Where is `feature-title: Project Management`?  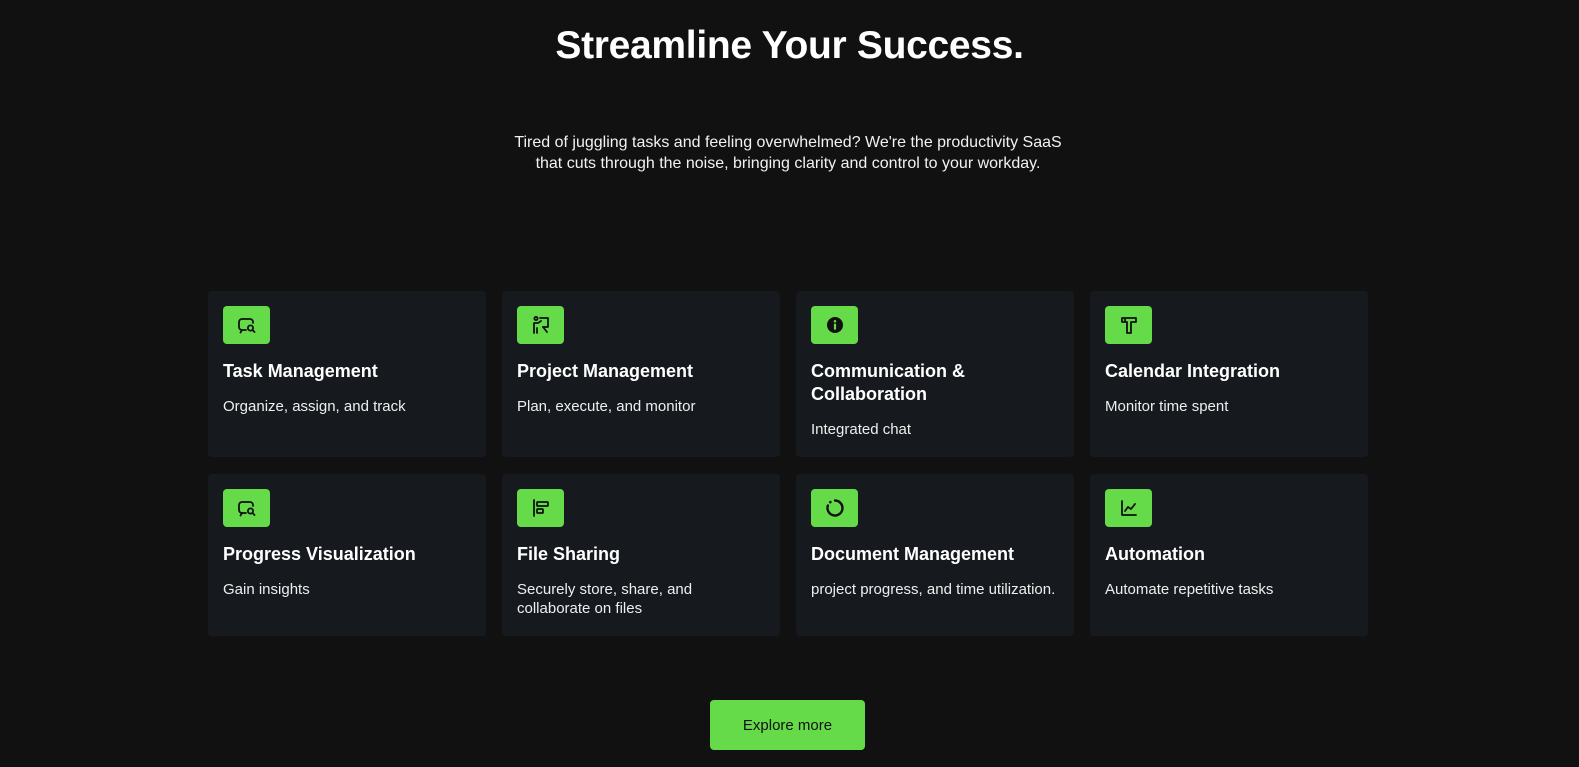
feature-title: Project Management is located at coordinates (605, 371).